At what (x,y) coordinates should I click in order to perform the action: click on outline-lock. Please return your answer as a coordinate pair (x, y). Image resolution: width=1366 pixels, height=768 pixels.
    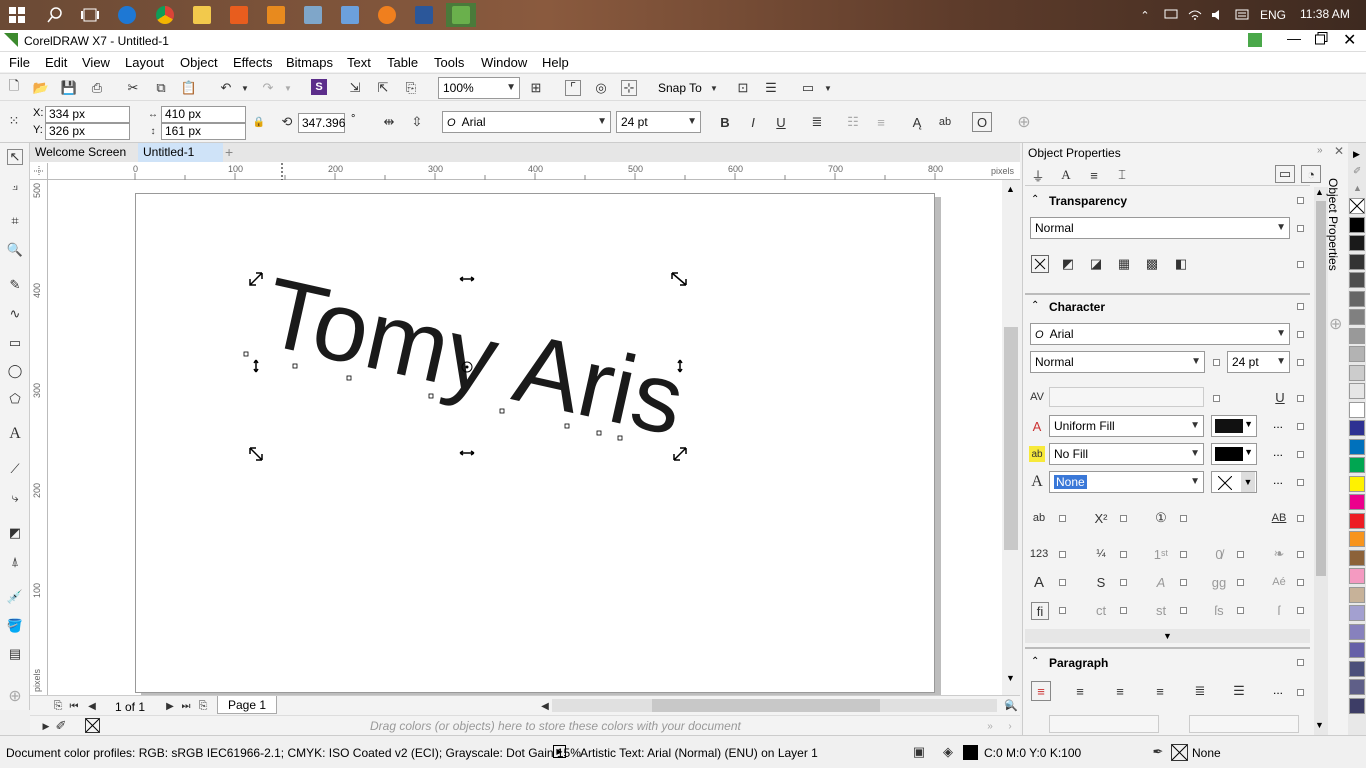
    Looking at the image, I should click on (1300, 482).